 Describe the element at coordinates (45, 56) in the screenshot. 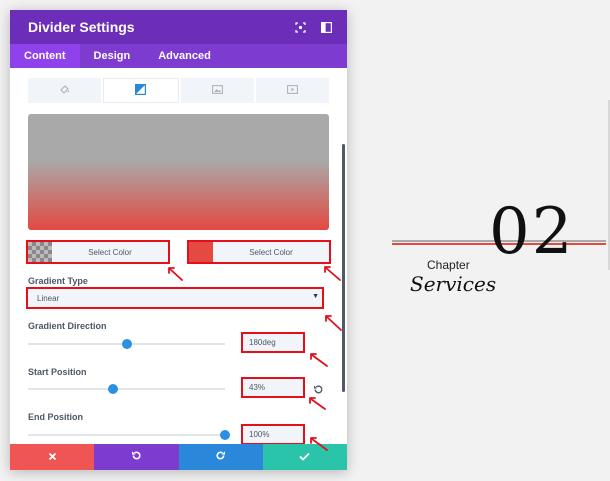

I see `tab-content: Content` at that location.